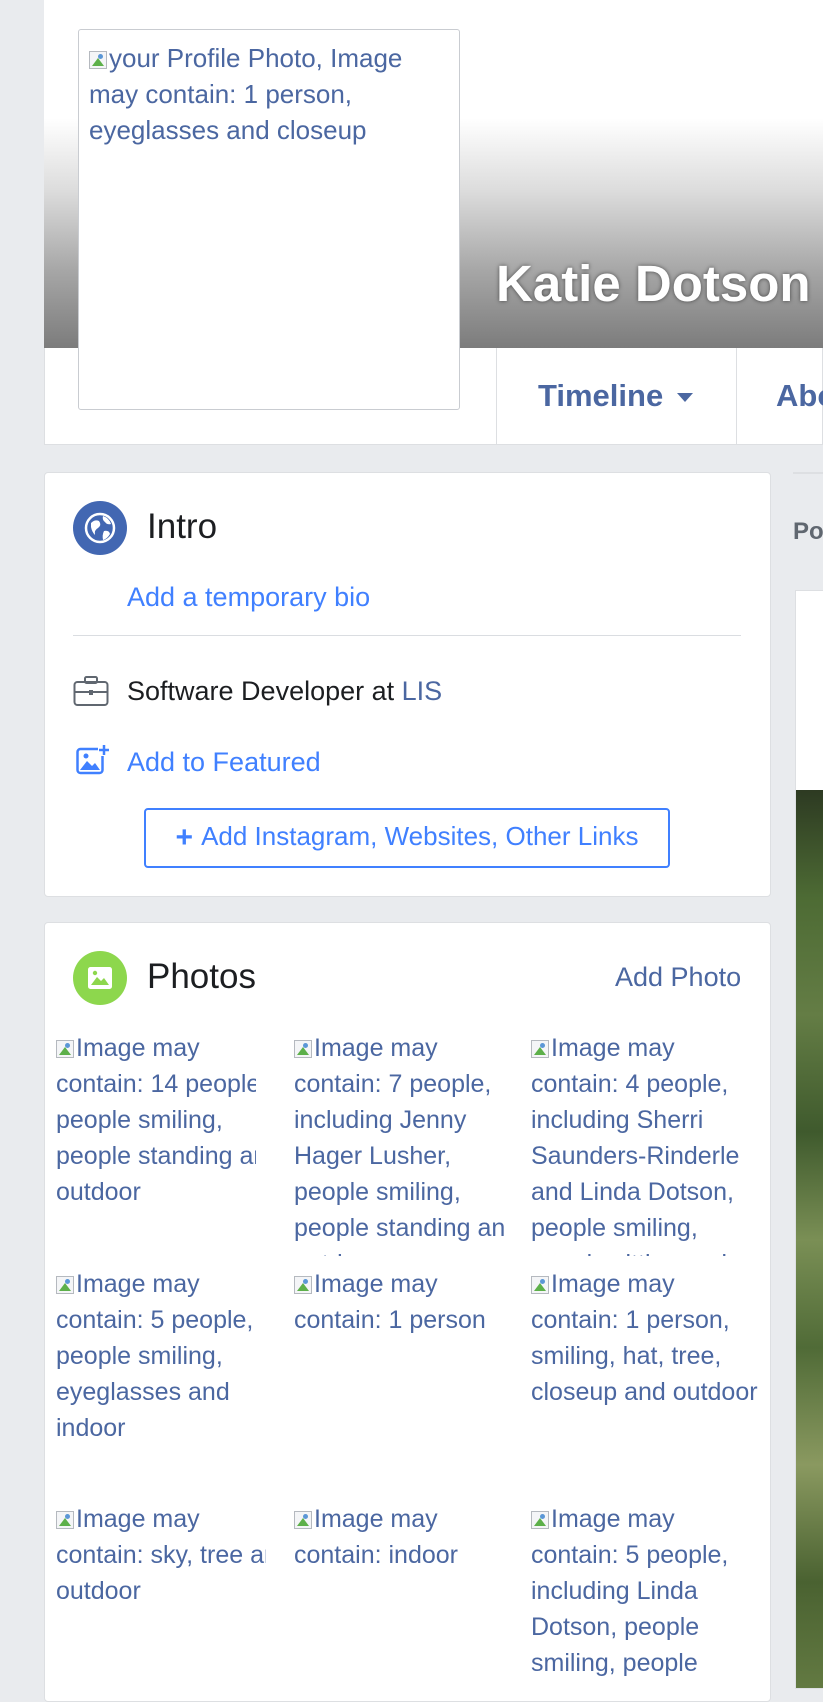  I want to click on work-title: Software Developer at, so click(264, 691).